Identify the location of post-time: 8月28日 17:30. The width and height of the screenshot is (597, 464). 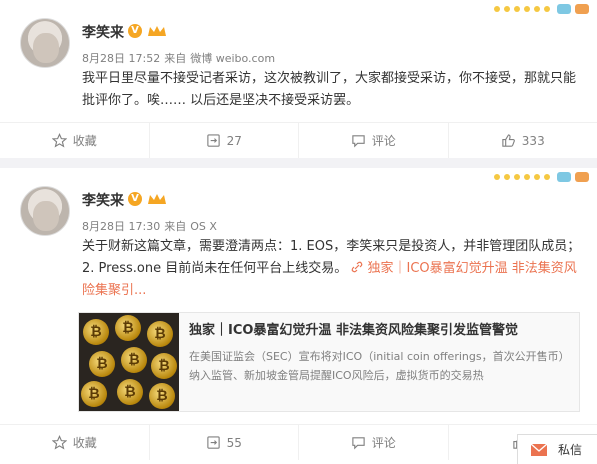
(121, 226).